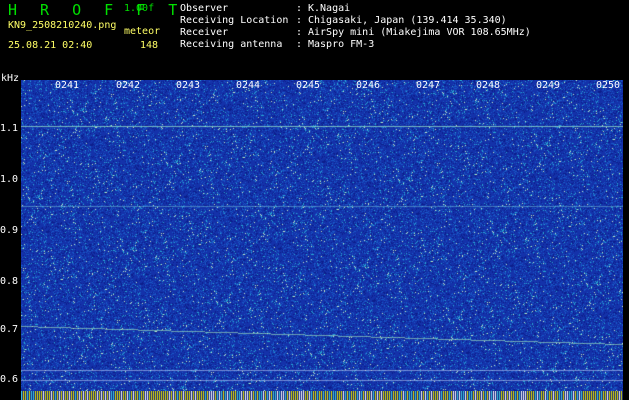 This screenshot has height=400, width=629. Describe the element at coordinates (548, 85) in the screenshot. I see `x-tick-label: 0249` at that location.